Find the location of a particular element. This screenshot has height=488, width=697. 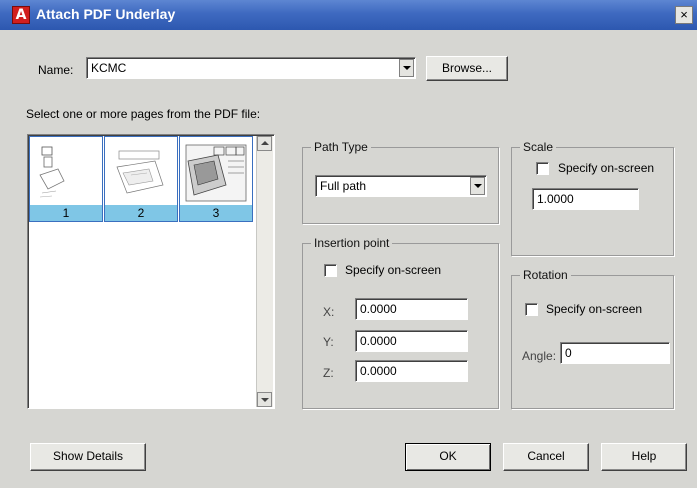

show-details-button: Show Details is located at coordinates (88, 457).